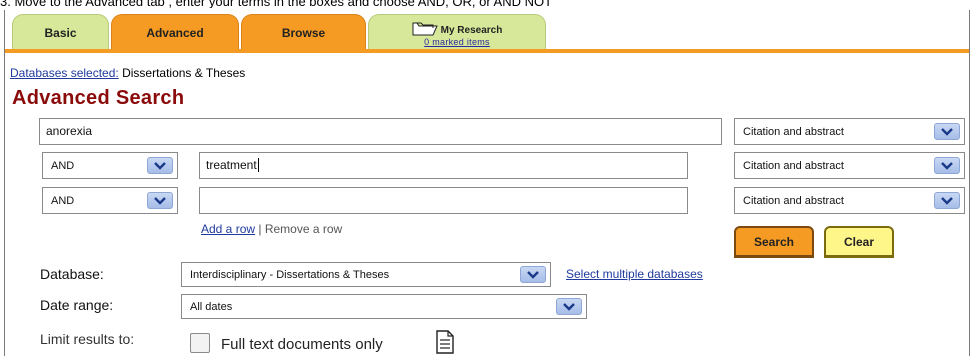  What do you see at coordinates (849, 200) in the screenshot?
I see `field-select-3: Citation and abstract` at bounding box center [849, 200].